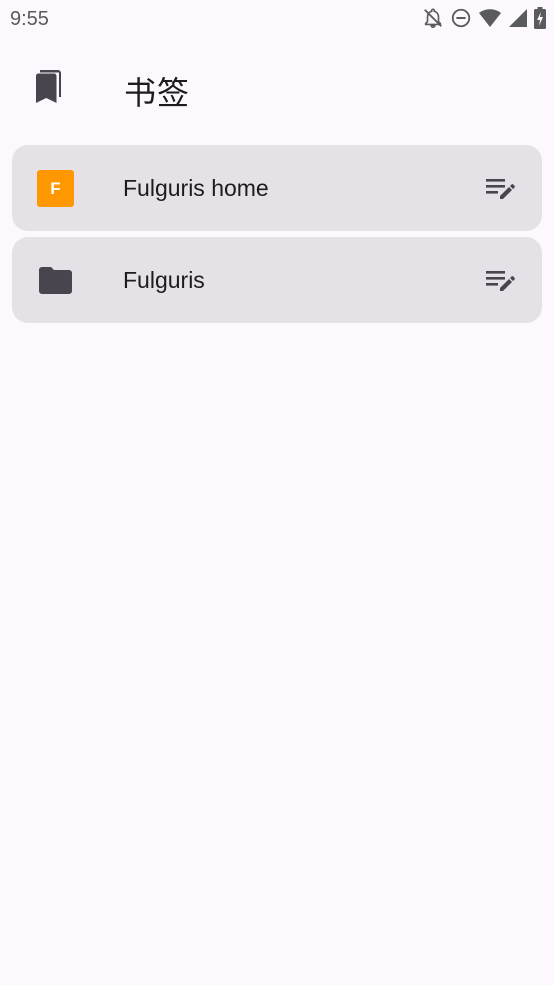 This screenshot has height=985, width=554. What do you see at coordinates (157, 93) in the screenshot?
I see `page-title: 书签` at bounding box center [157, 93].